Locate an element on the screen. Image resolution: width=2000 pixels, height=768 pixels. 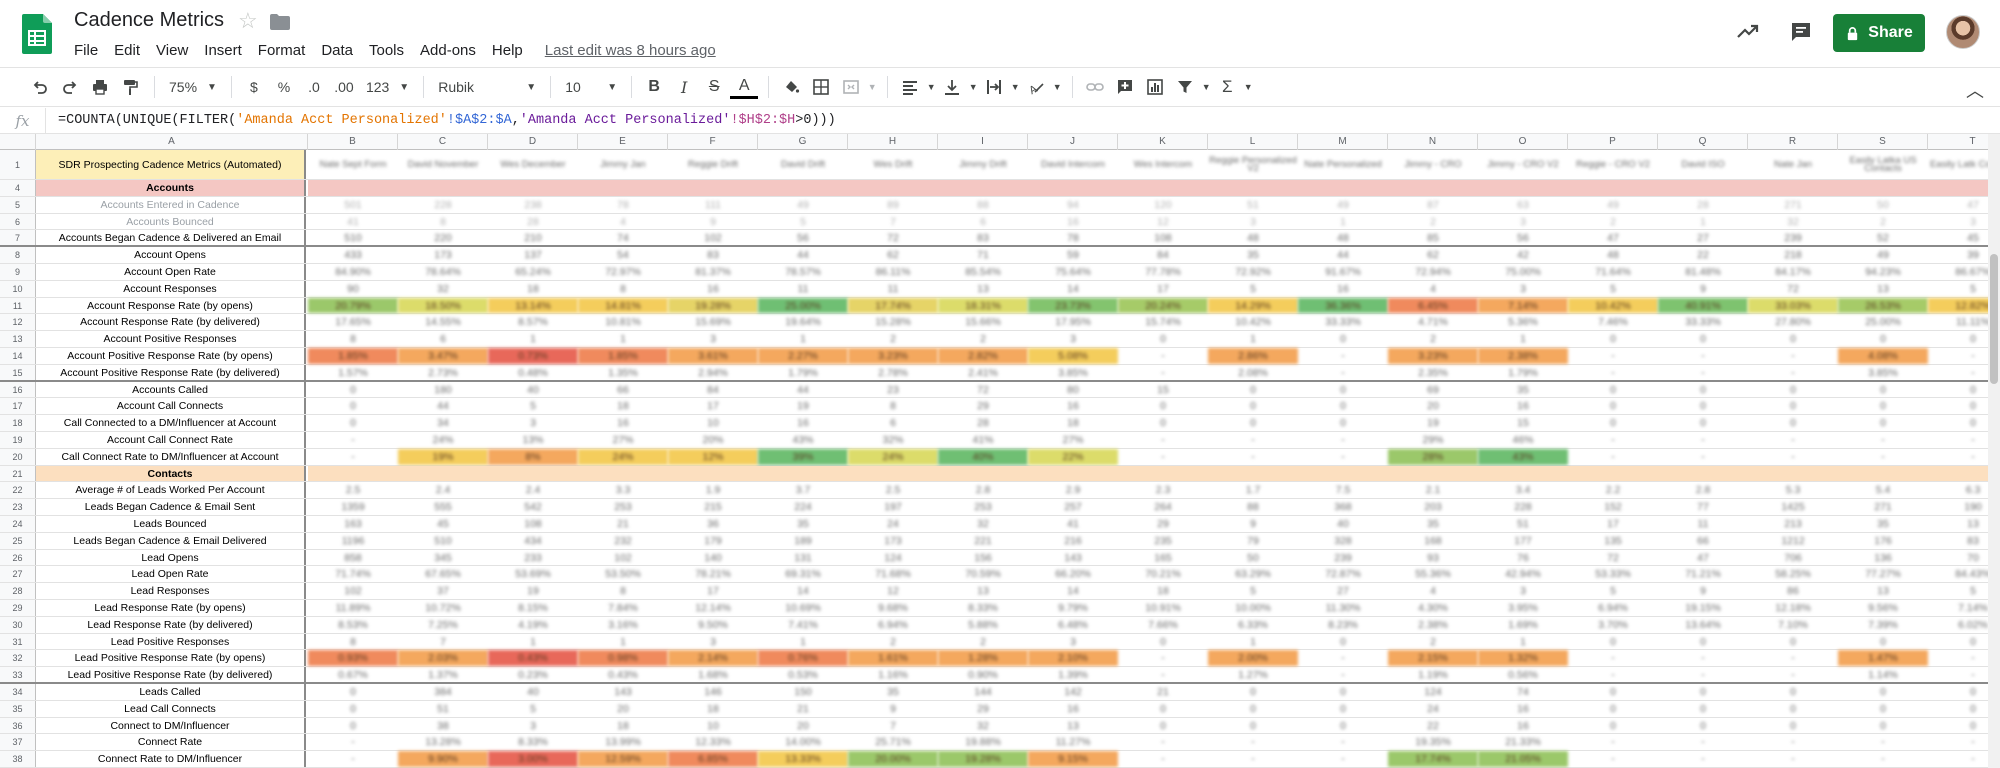
data-cell: 8.53% is located at coordinates (353, 625).